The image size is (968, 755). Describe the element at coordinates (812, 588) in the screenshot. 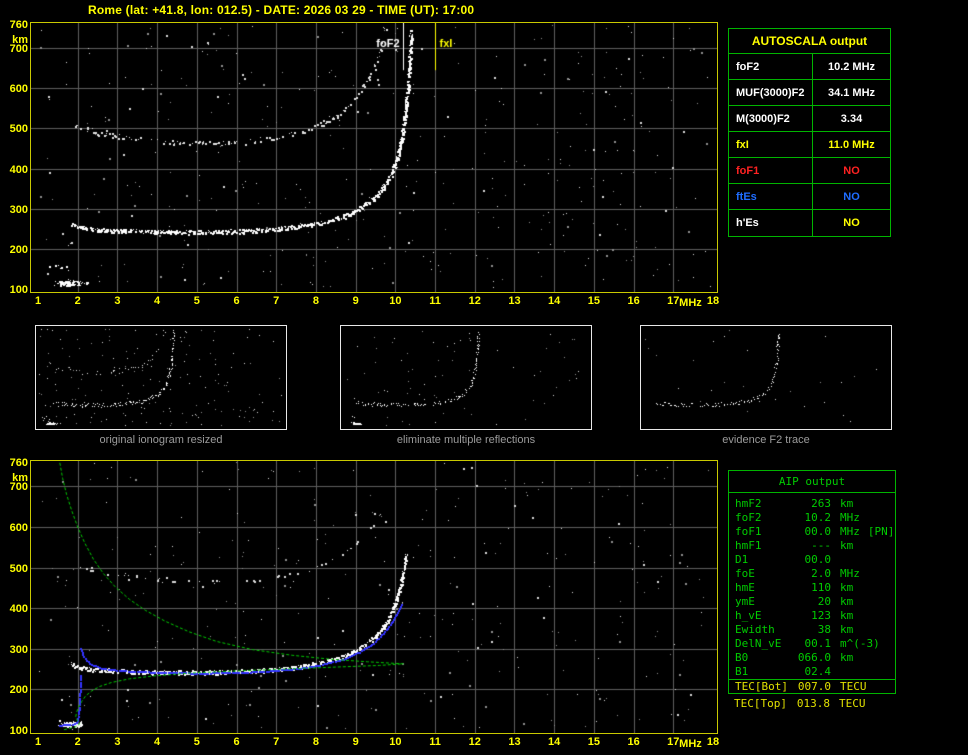

I see `aip-row-hme: hmE 110 km` at that location.